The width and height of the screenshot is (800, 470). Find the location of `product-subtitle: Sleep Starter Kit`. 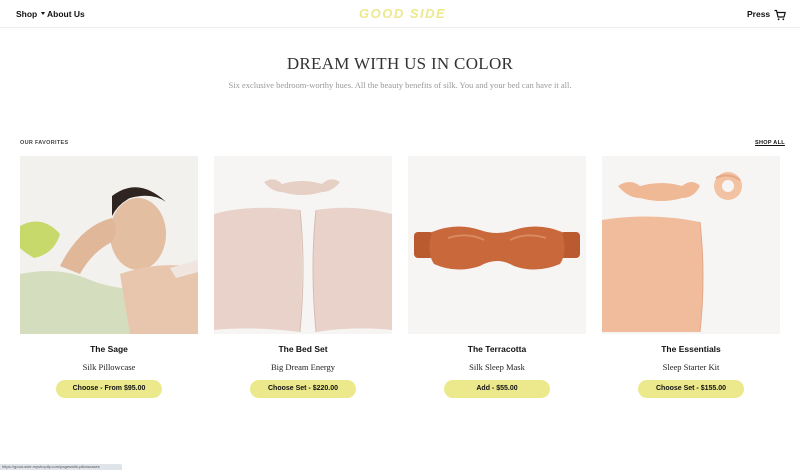

product-subtitle: Sleep Starter Kit is located at coordinates (691, 367).